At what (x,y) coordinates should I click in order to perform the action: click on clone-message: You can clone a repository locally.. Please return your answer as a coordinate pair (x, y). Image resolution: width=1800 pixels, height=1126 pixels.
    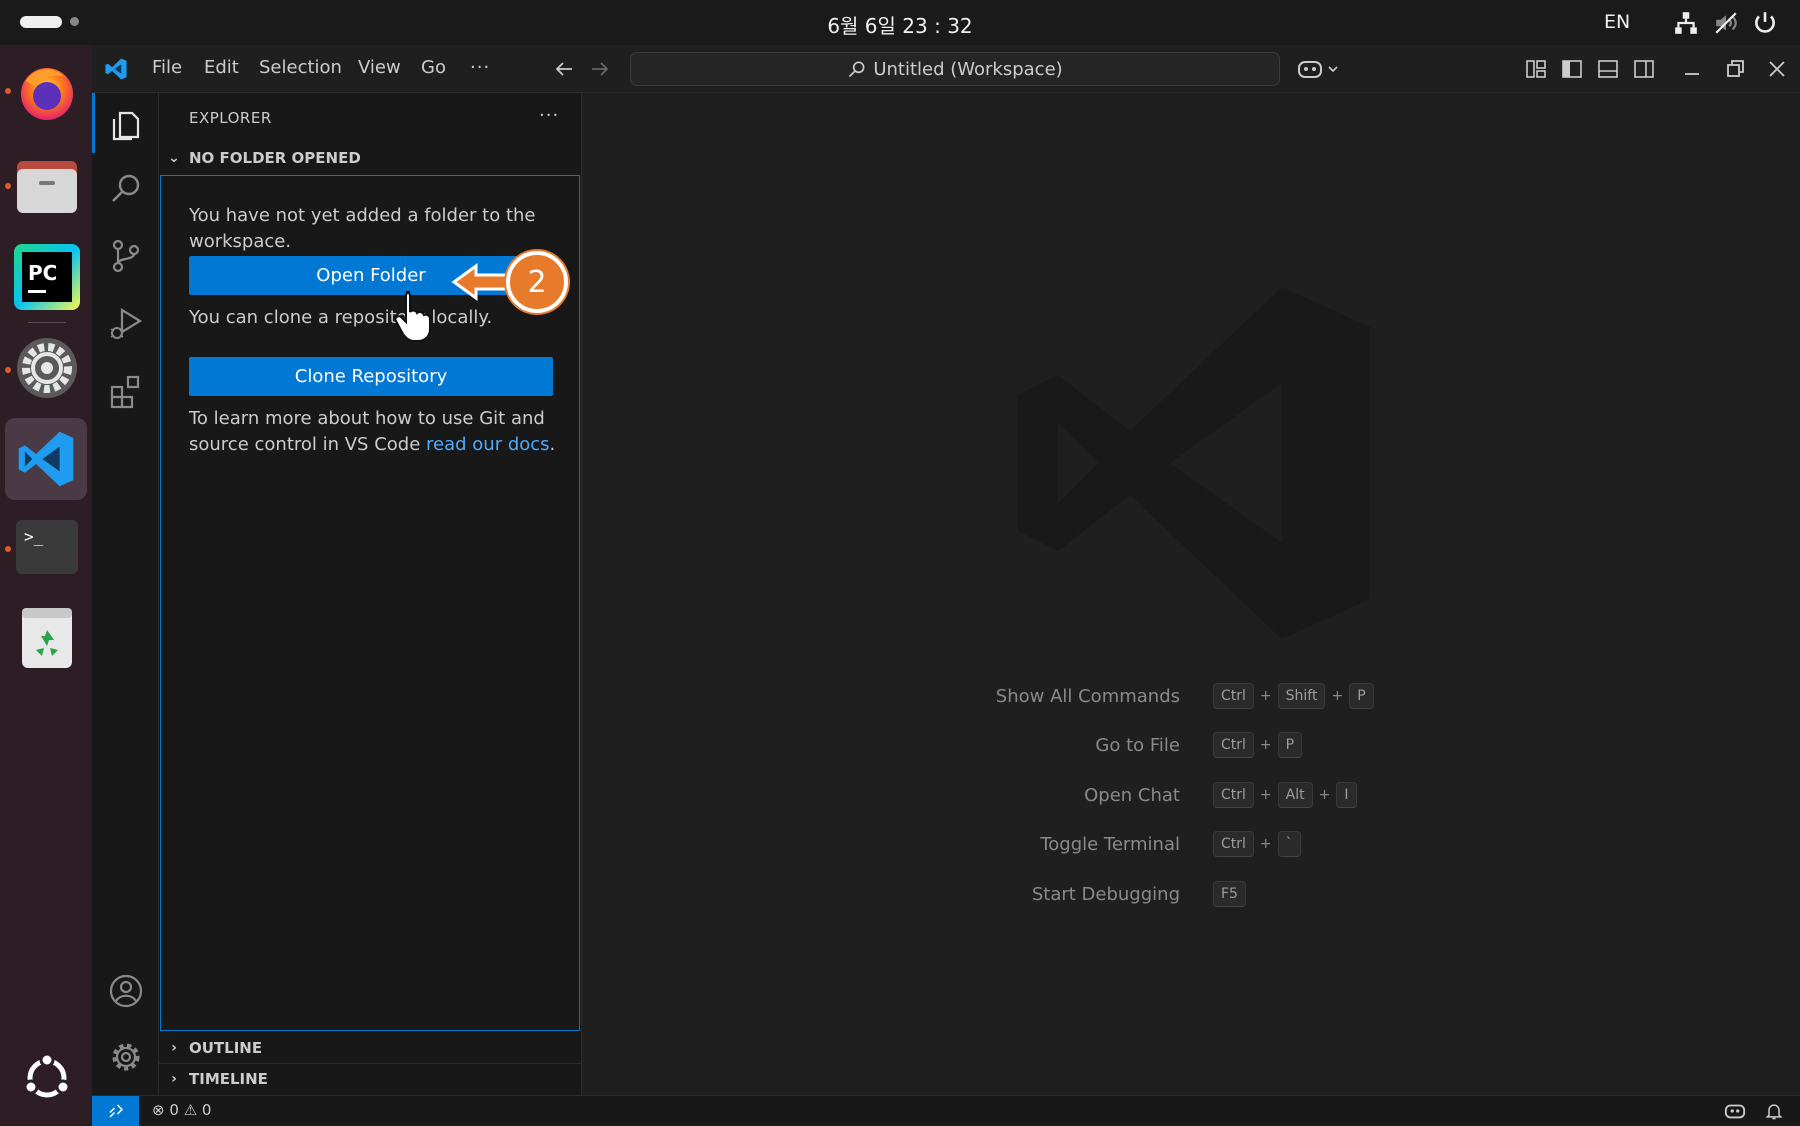
    Looking at the image, I should click on (341, 317).